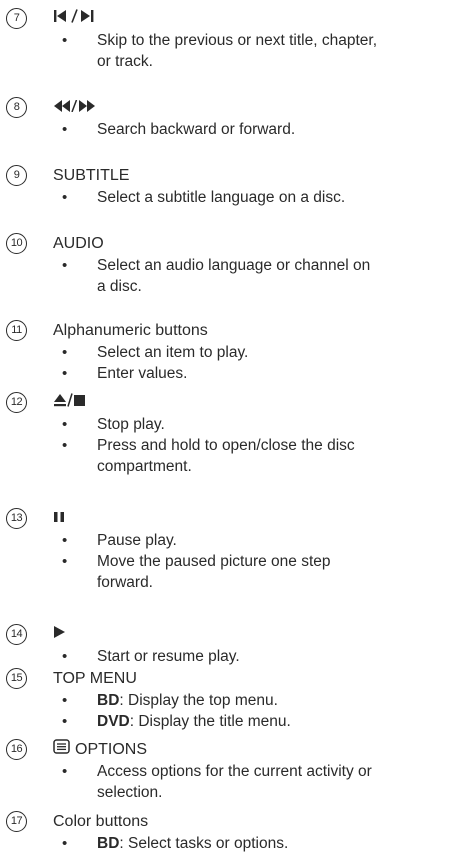  I want to click on item-number-badge: 10, so click(16, 243).